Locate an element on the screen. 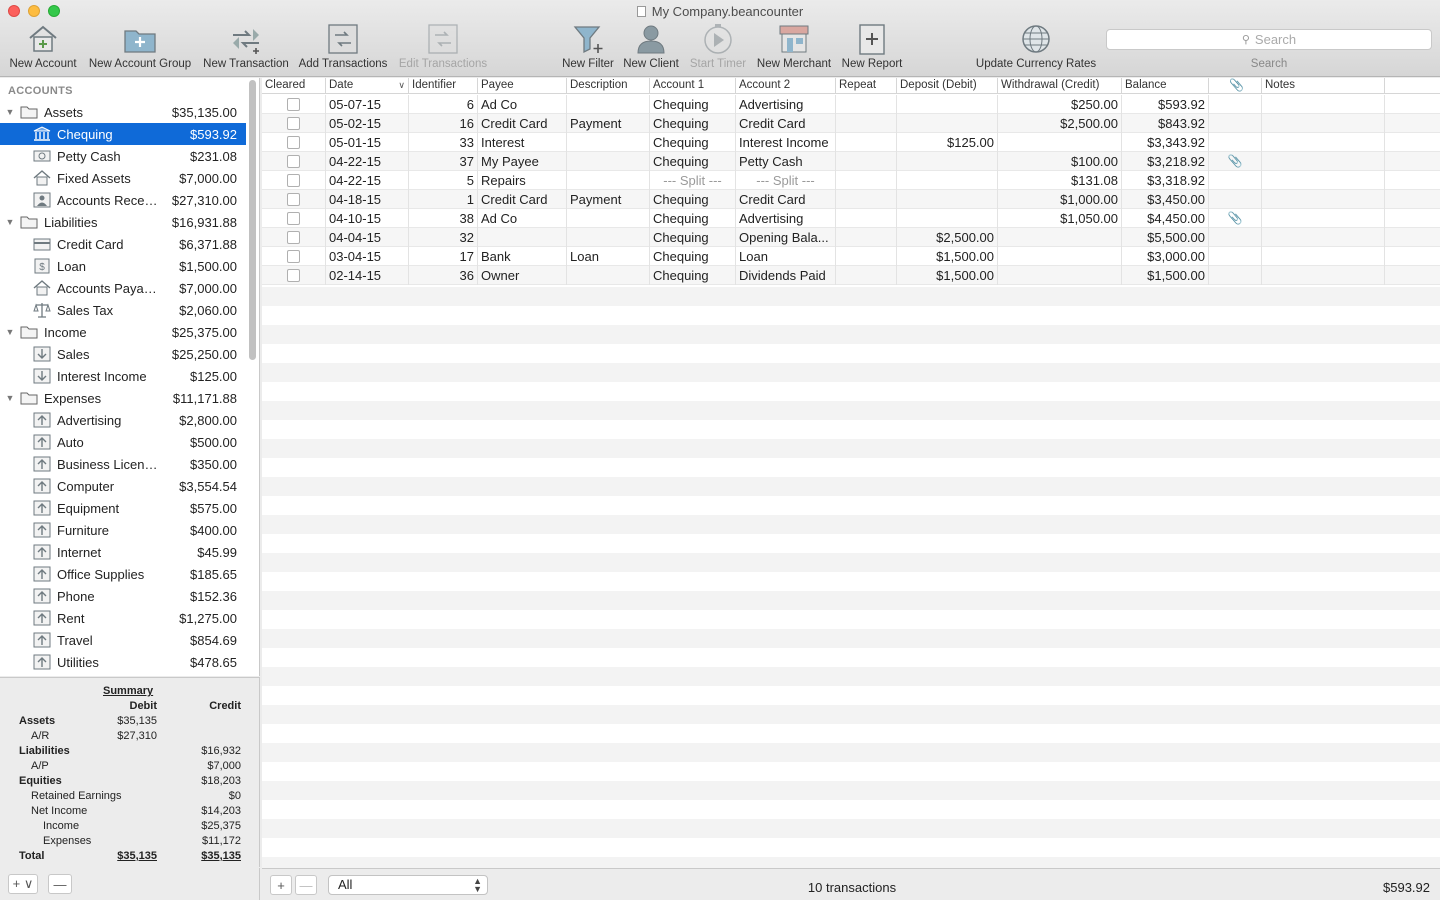 The height and width of the screenshot is (900, 1440). column-header-cleared: Cleared is located at coordinates (294, 86).